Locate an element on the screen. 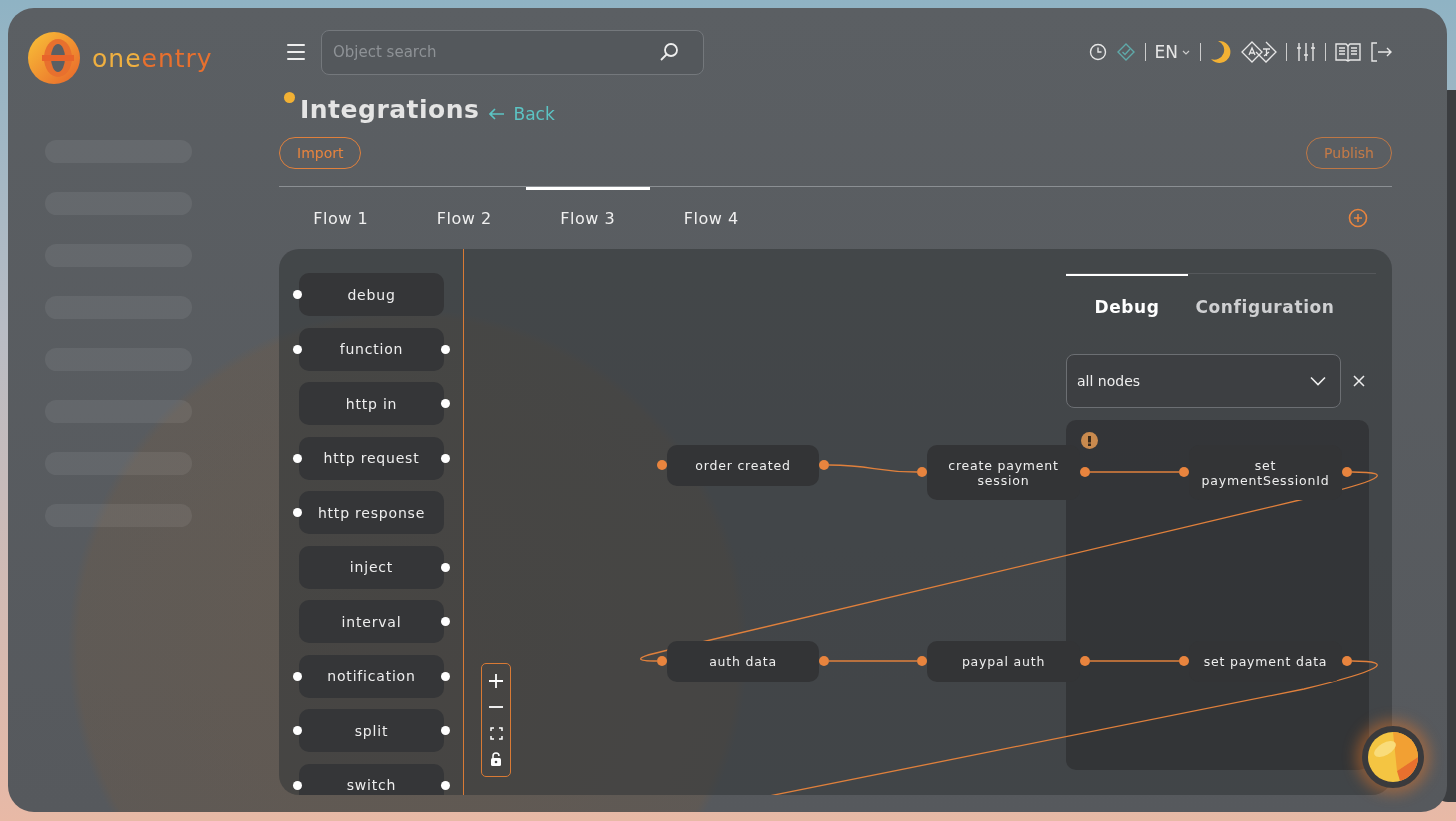  plus-icon is located at coordinates (496, 681).